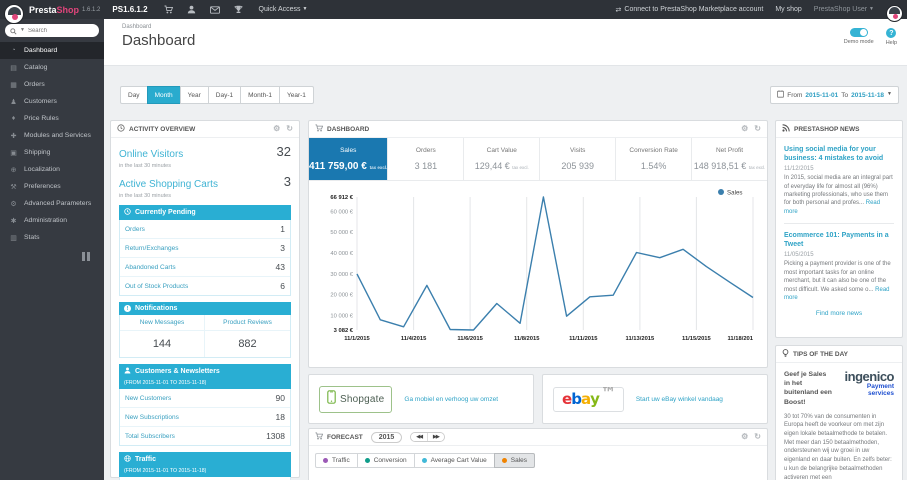 The height and width of the screenshot is (480, 907). What do you see at coordinates (13, 50) in the screenshot?
I see `dashboard-icon: ◔` at bounding box center [13, 50].